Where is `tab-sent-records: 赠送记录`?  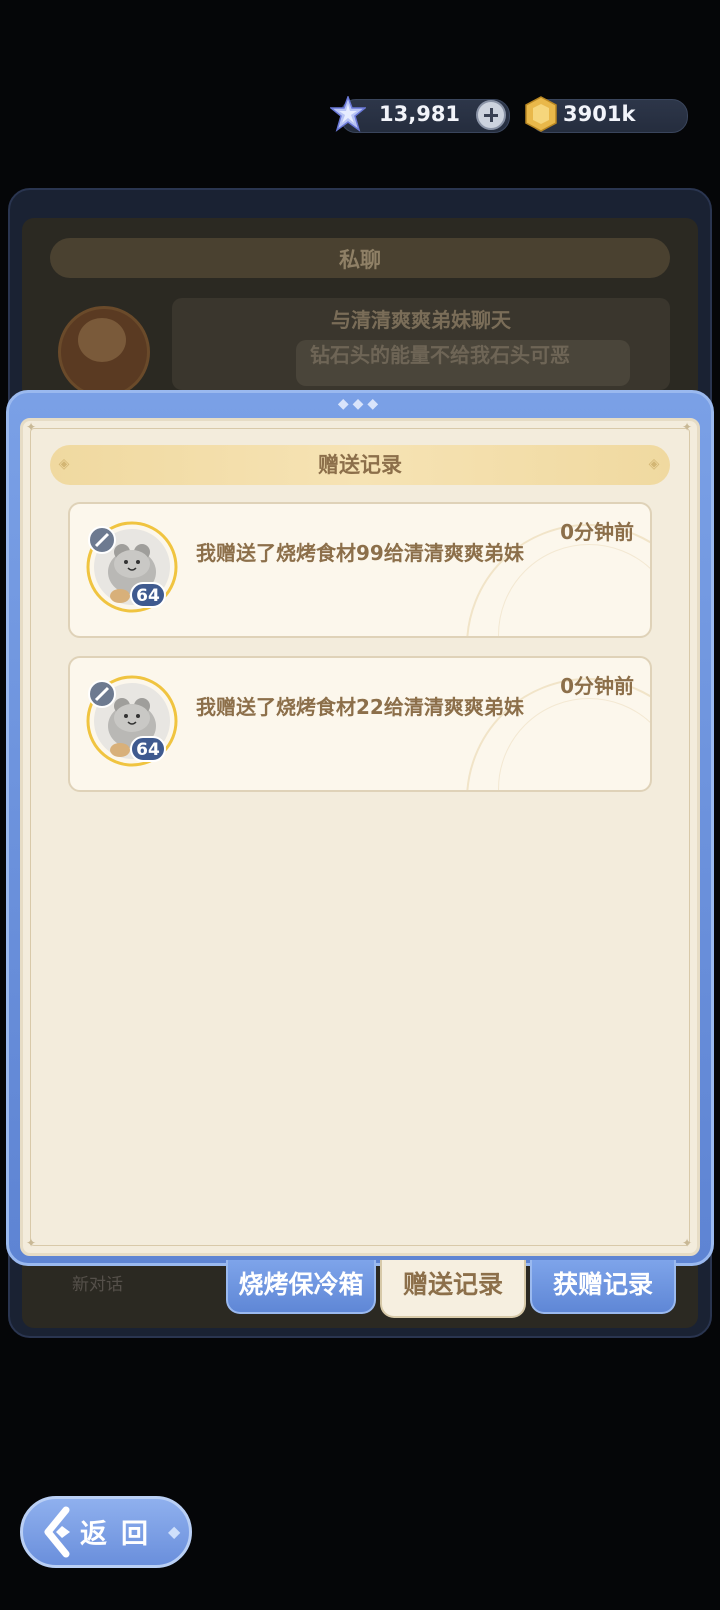
tab-sent-records: 赠送记录 is located at coordinates (453, 1289).